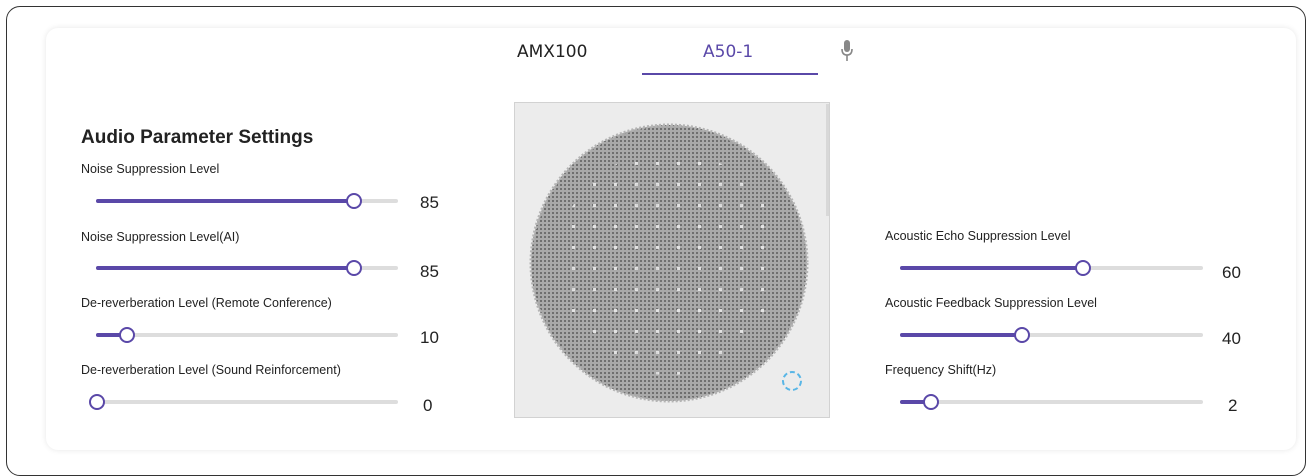 This screenshot has width=1312, height=476. I want to click on dereverb-reinforcement-value: 0, so click(428, 405).